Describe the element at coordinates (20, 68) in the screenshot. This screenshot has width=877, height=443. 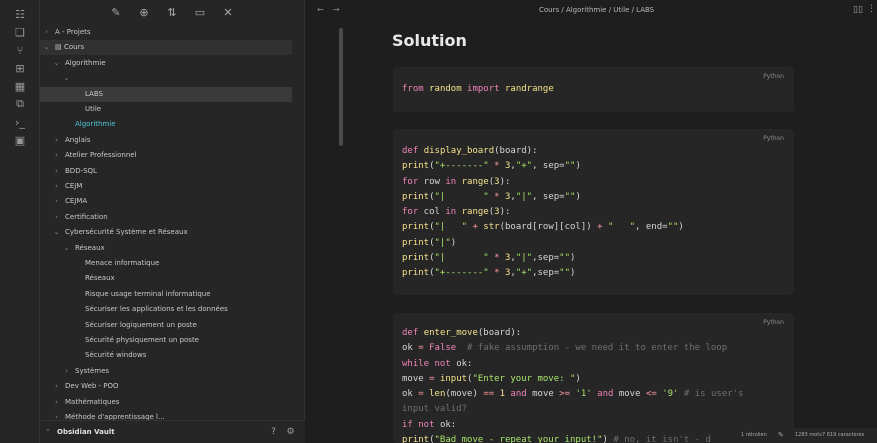
I see `grid-icon: ⊞` at that location.